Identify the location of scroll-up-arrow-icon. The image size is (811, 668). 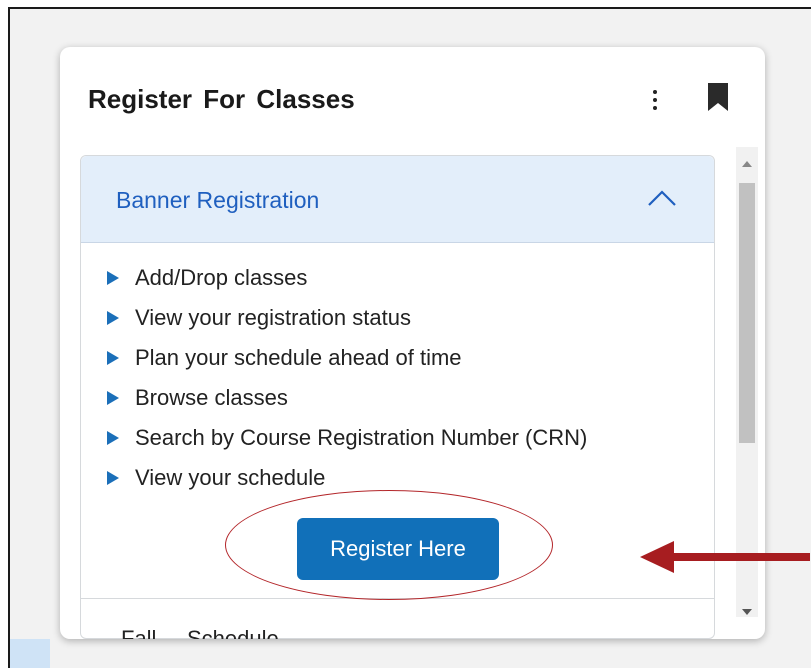
(747, 164).